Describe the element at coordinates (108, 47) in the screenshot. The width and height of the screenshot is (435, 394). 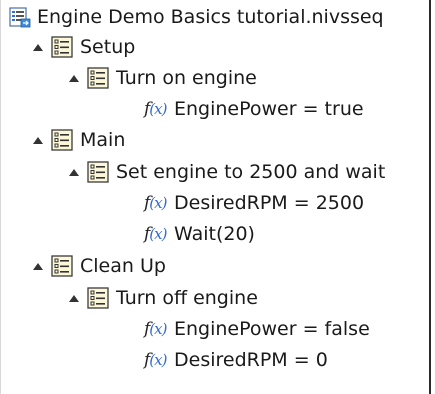
I see `tree-group-label: Setup` at that location.